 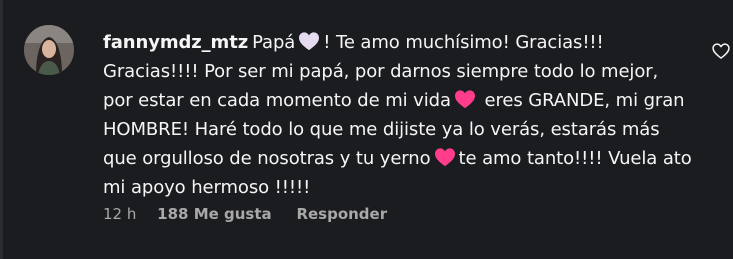 I want to click on comment-likes: 188 Me gusta, so click(x=214, y=214).